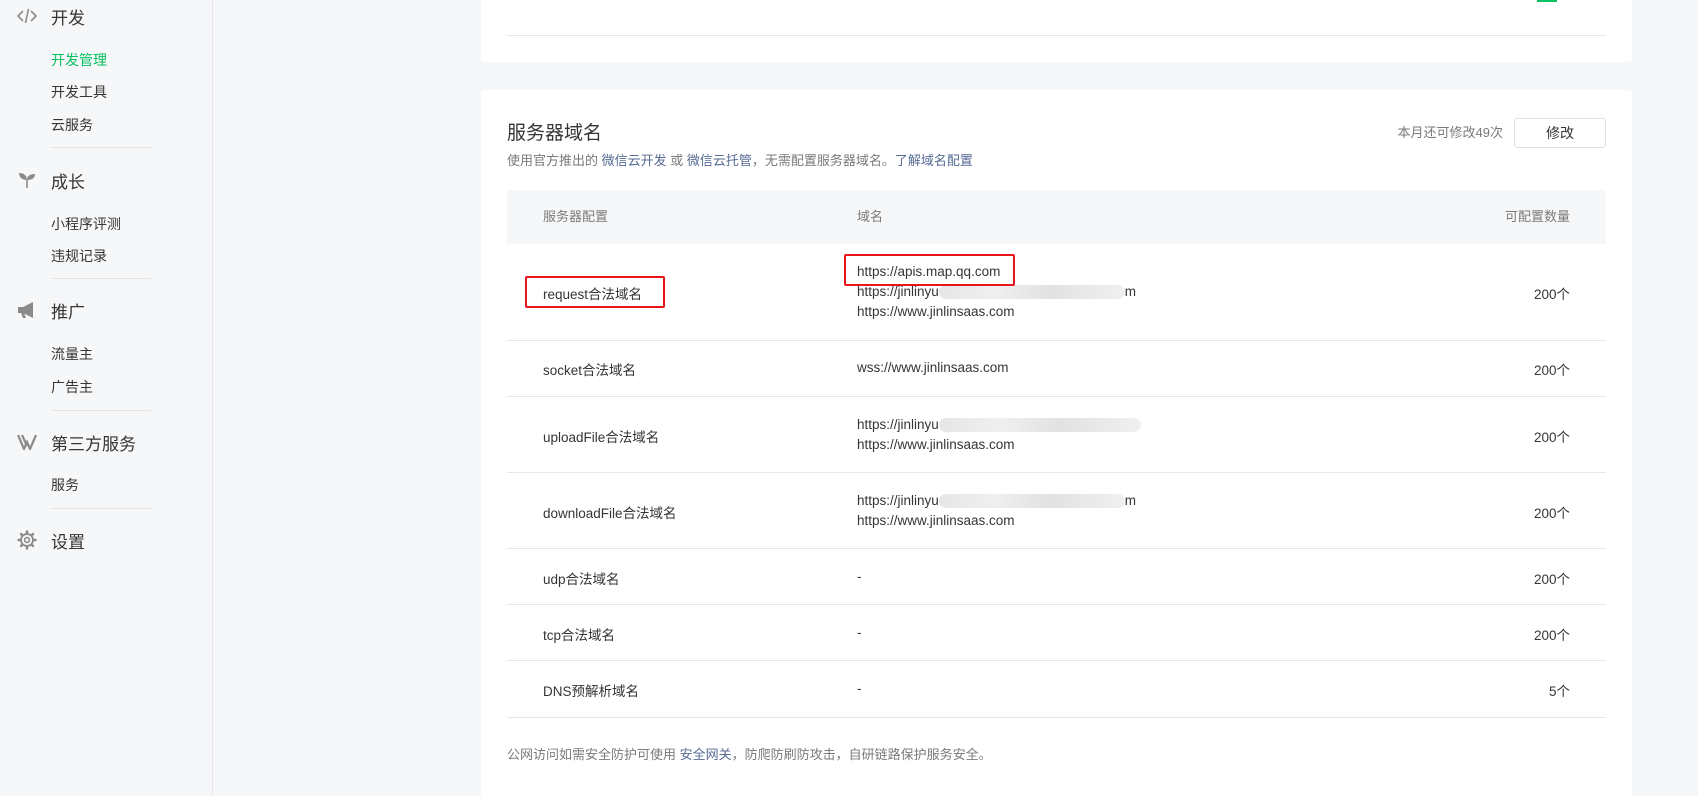 This screenshot has height=796, width=1698. I want to click on row-name: uploadFile合法域名, so click(601, 437).